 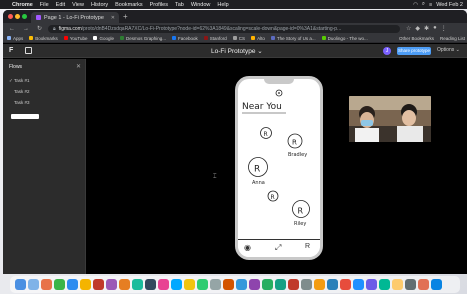 What do you see at coordinates (159, 5) in the screenshot?
I see `menu-profiles: Profiles` at bounding box center [159, 5].